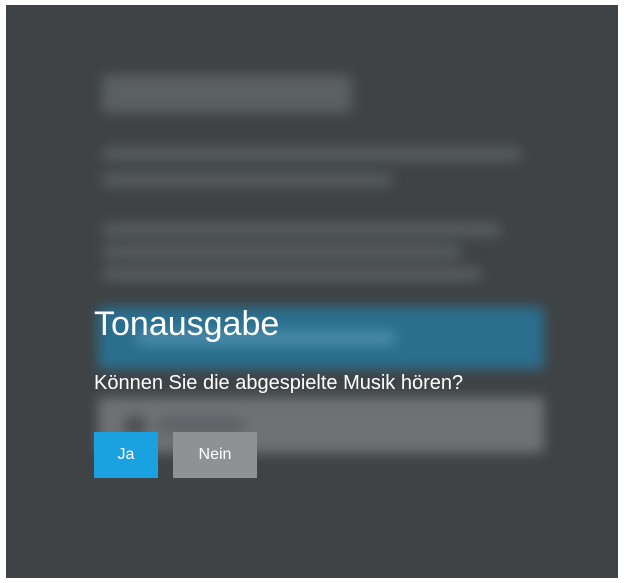  What do you see at coordinates (227, 94) in the screenshot?
I see `blurred-heading` at bounding box center [227, 94].